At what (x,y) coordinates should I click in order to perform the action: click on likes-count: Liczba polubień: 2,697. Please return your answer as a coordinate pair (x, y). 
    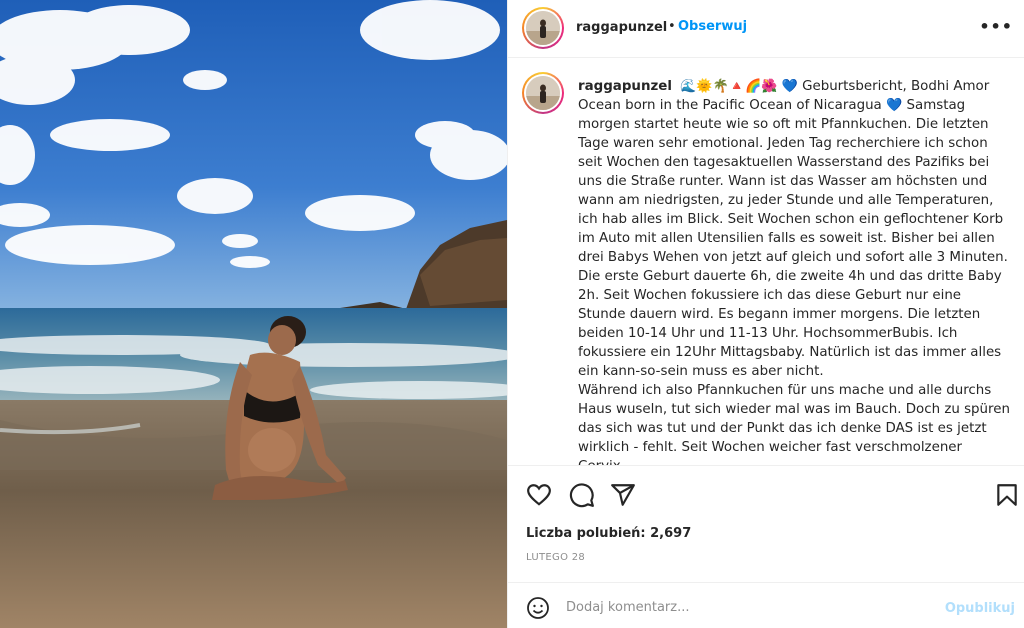
    Looking at the image, I should click on (608, 533).